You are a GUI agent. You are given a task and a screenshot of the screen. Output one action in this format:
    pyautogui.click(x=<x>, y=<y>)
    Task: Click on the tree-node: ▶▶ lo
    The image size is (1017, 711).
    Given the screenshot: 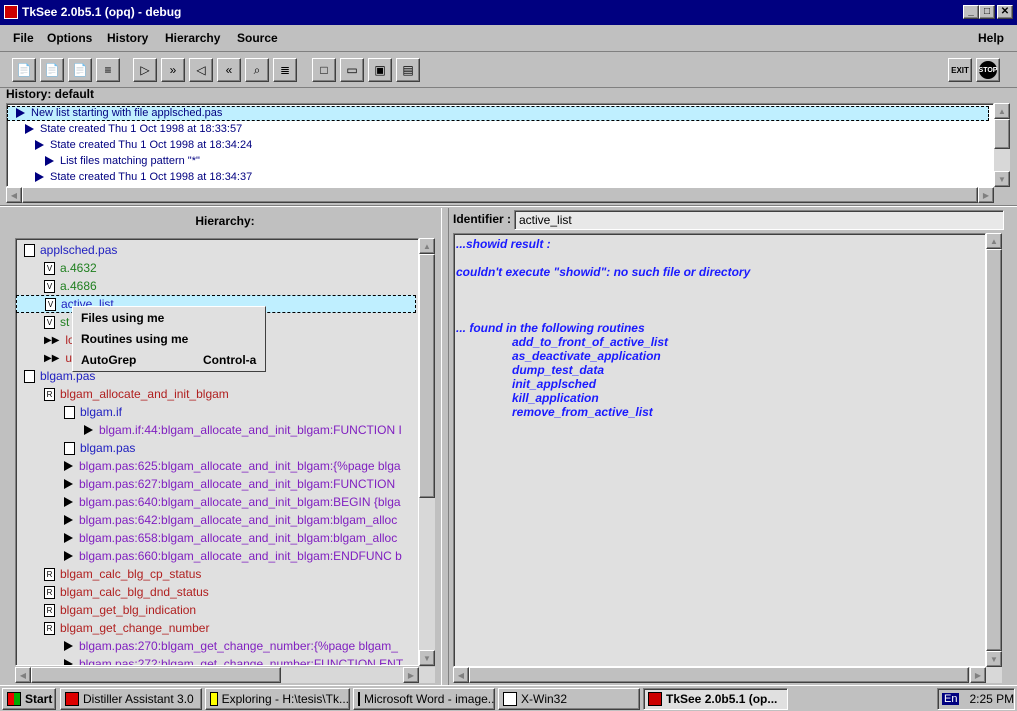 What is the action you would take?
    pyautogui.click(x=59, y=340)
    